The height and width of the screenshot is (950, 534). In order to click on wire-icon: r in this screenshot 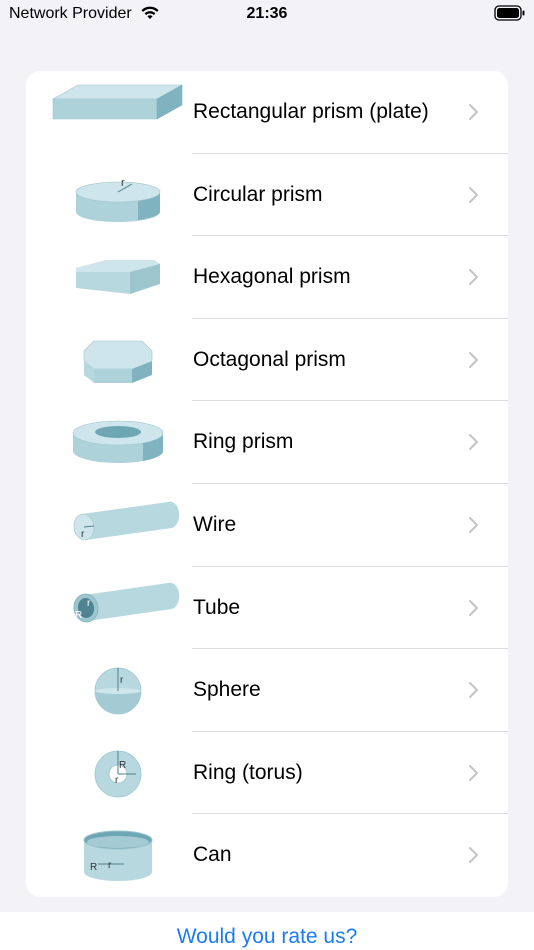, I will do `click(126, 521)`.